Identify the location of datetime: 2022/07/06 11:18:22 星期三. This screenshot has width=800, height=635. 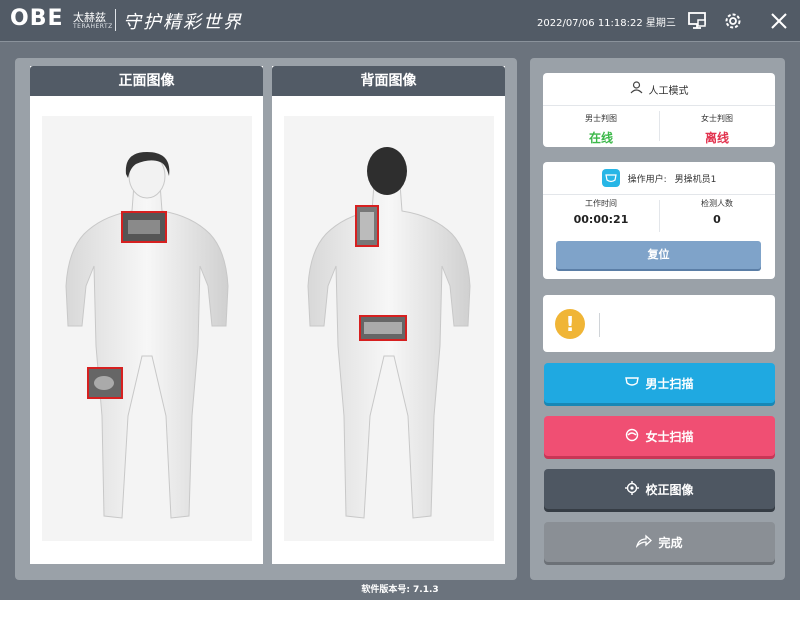
(606, 23).